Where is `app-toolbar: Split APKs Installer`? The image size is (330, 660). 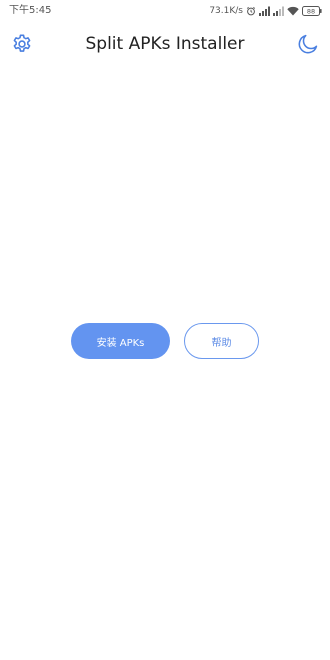
app-toolbar: Split APKs Installer is located at coordinates (165, 44).